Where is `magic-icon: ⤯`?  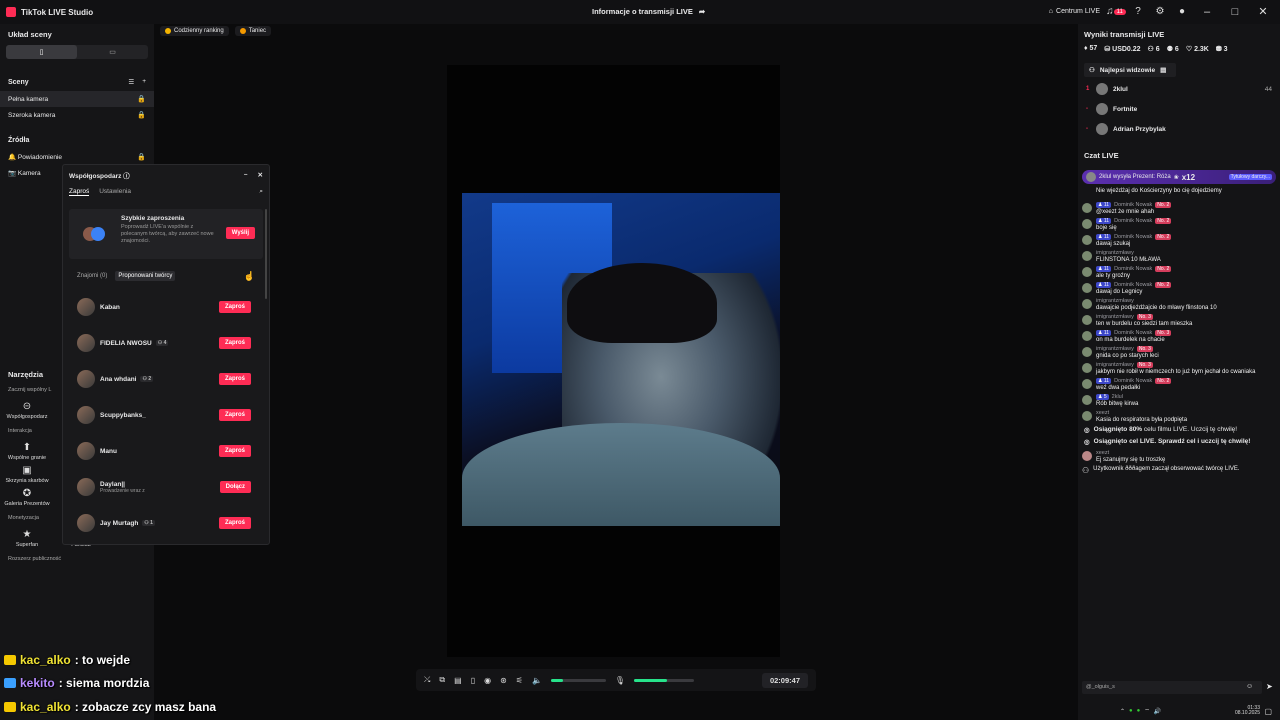
magic-icon: ⤯ is located at coordinates (427, 680).